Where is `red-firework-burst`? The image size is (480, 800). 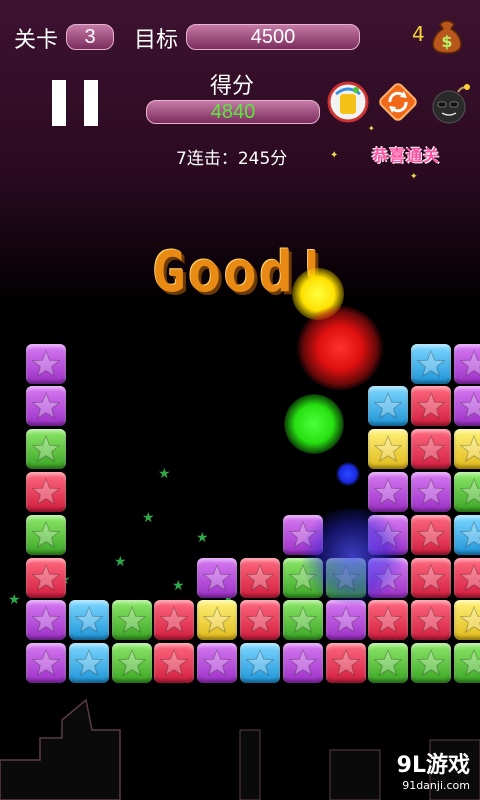 red-firework-burst is located at coordinates (340, 348).